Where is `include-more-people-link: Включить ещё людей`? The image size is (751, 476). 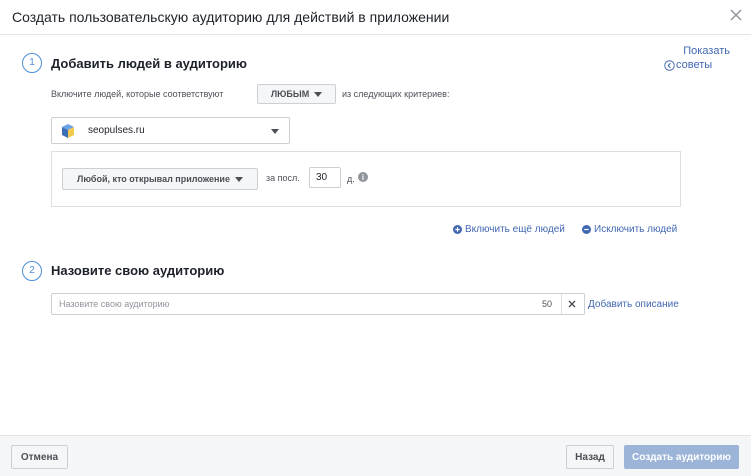 include-more-people-link: Включить ещё людей is located at coordinates (509, 229).